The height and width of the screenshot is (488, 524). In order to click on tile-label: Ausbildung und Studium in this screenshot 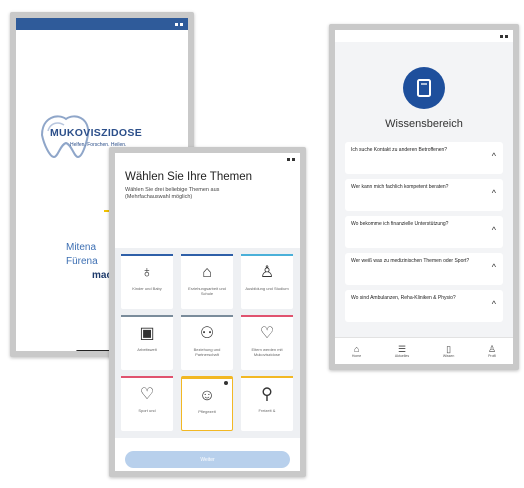, I will do `click(267, 288)`.